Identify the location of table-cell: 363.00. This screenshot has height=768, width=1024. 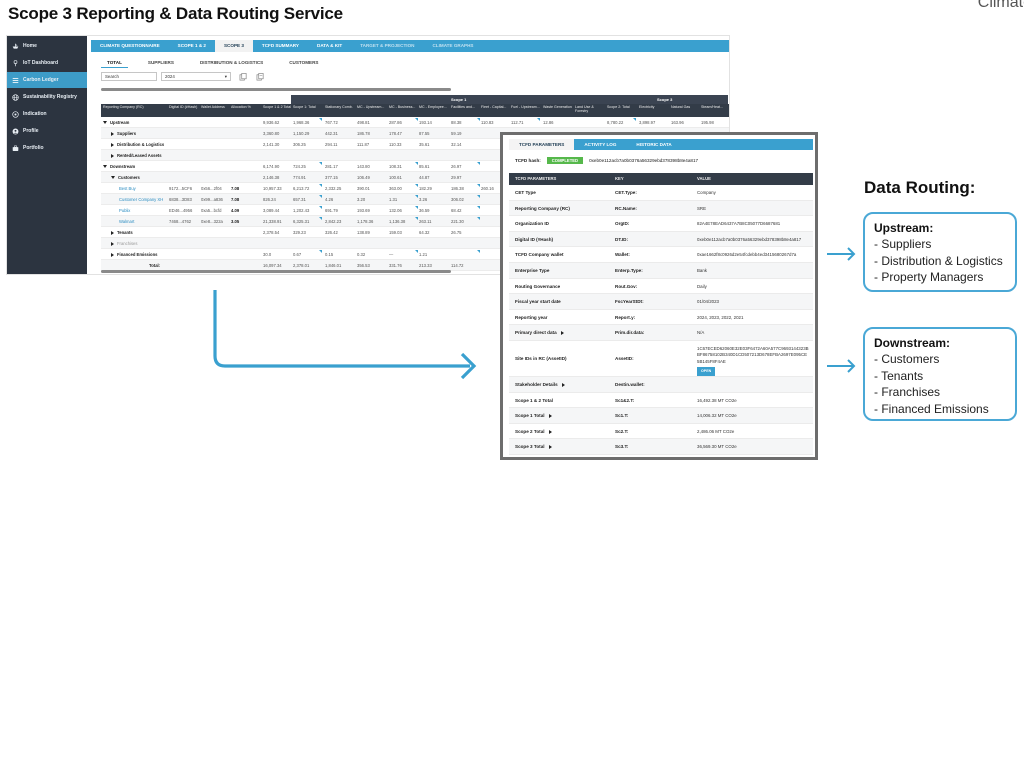
(395, 188).